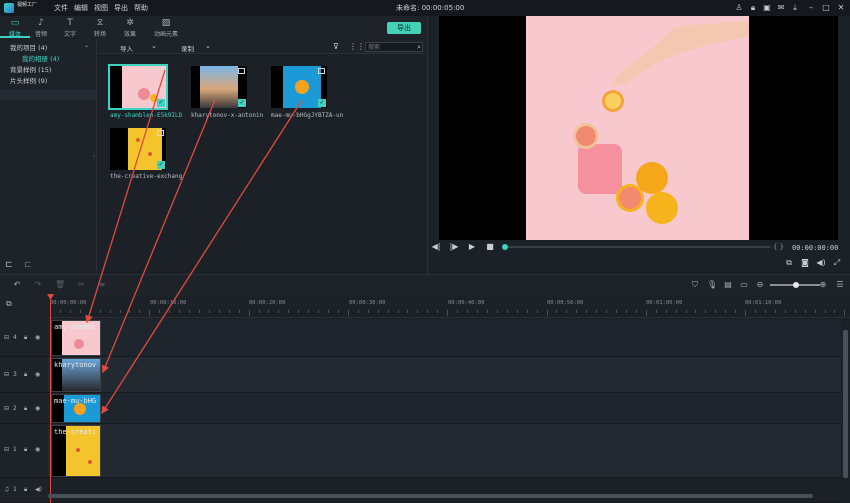  I want to click on hand-shape, so click(680, 53).